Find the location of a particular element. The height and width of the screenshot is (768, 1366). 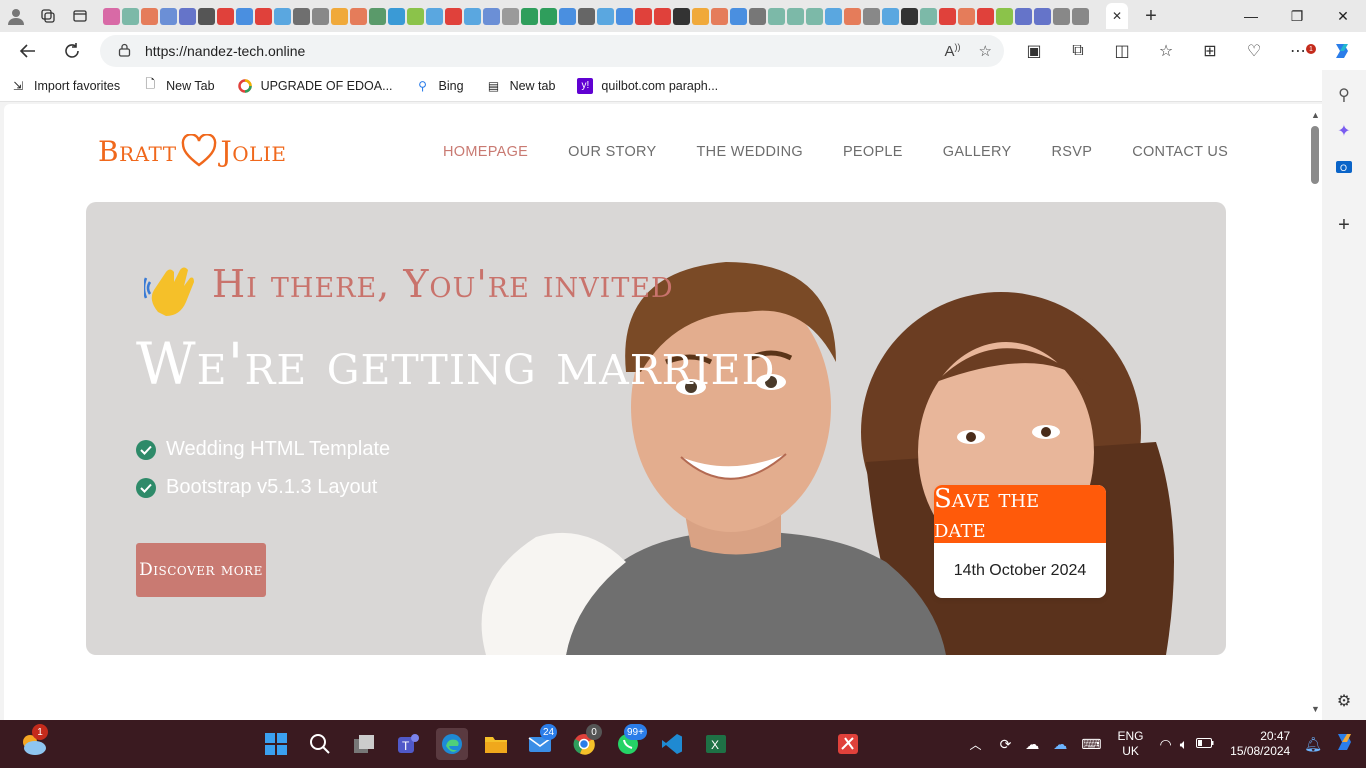

search-taskbar-icon is located at coordinates (320, 744).